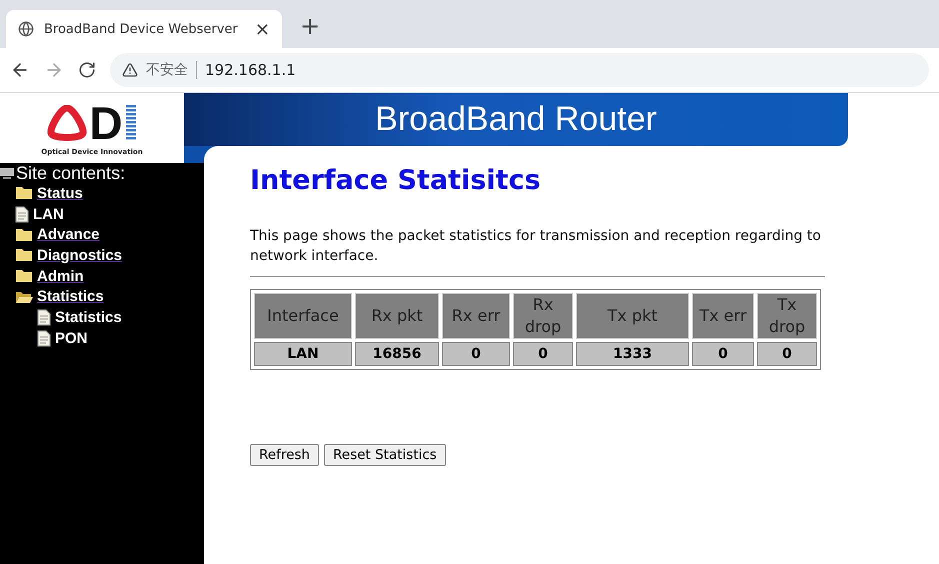  I want to click on sidebar-item: LAN, so click(48, 214).